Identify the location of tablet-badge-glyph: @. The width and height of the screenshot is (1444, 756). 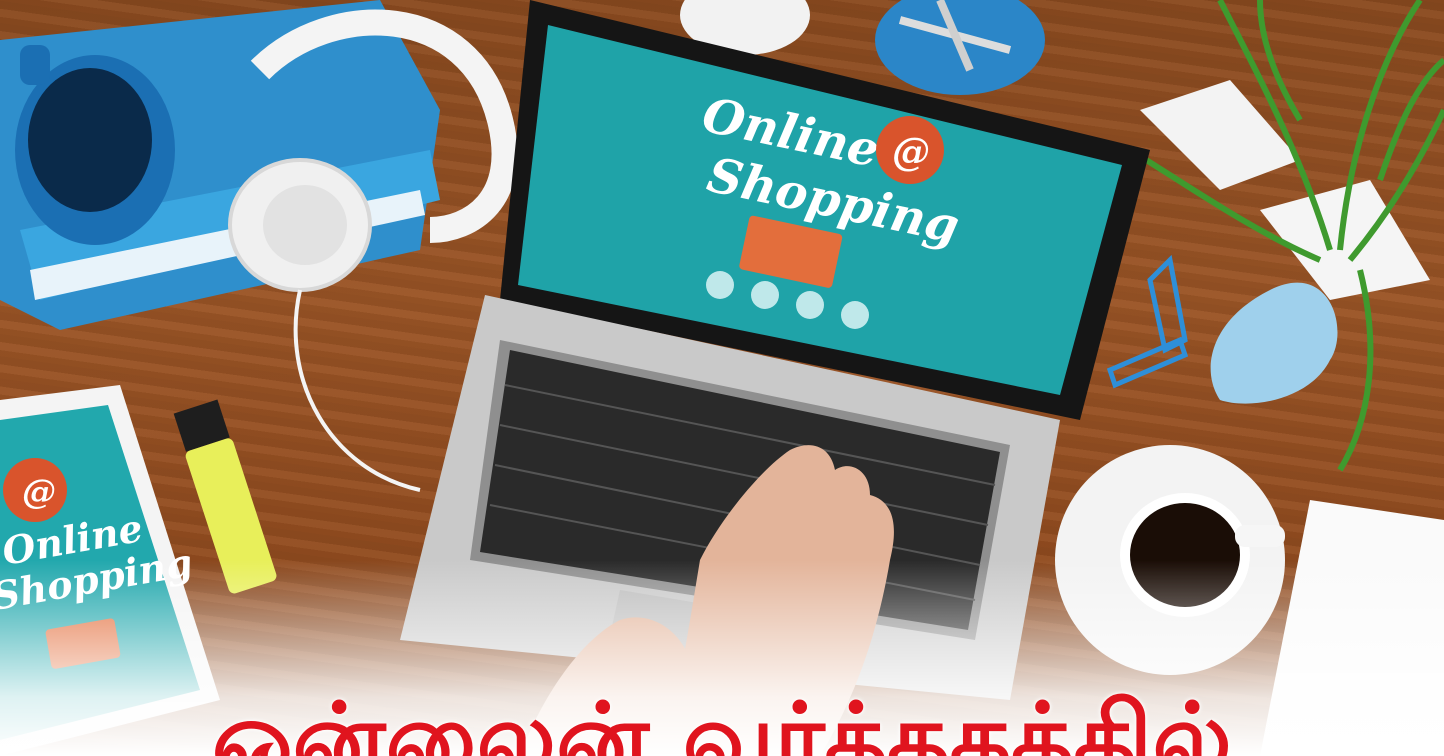
(39, 492).